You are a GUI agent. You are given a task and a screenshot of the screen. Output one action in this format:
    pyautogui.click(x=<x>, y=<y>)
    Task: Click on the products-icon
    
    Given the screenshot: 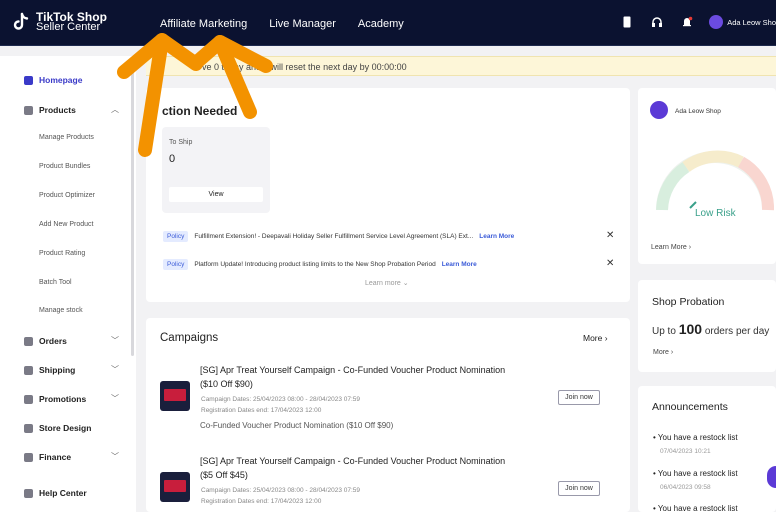 What is the action you would take?
    pyautogui.click(x=28, y=110)
    